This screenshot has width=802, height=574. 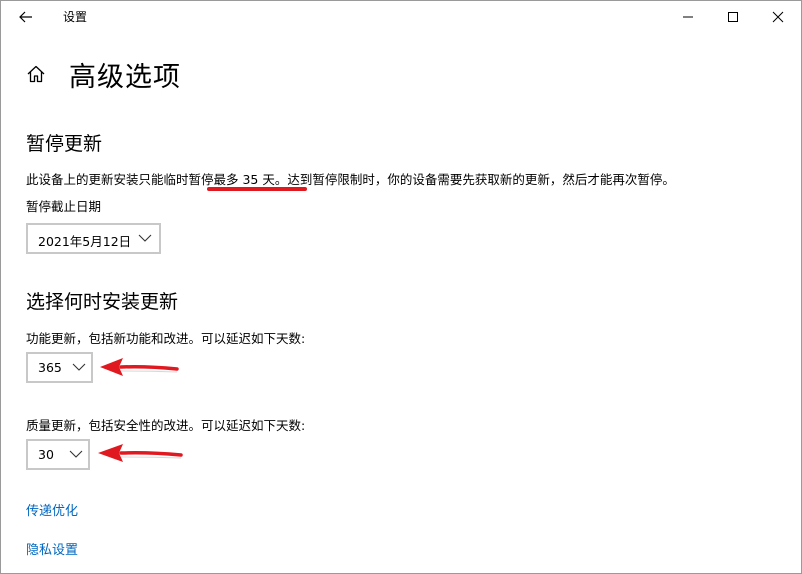 I want to click on minimize-icon, so click(x=688, y=17).